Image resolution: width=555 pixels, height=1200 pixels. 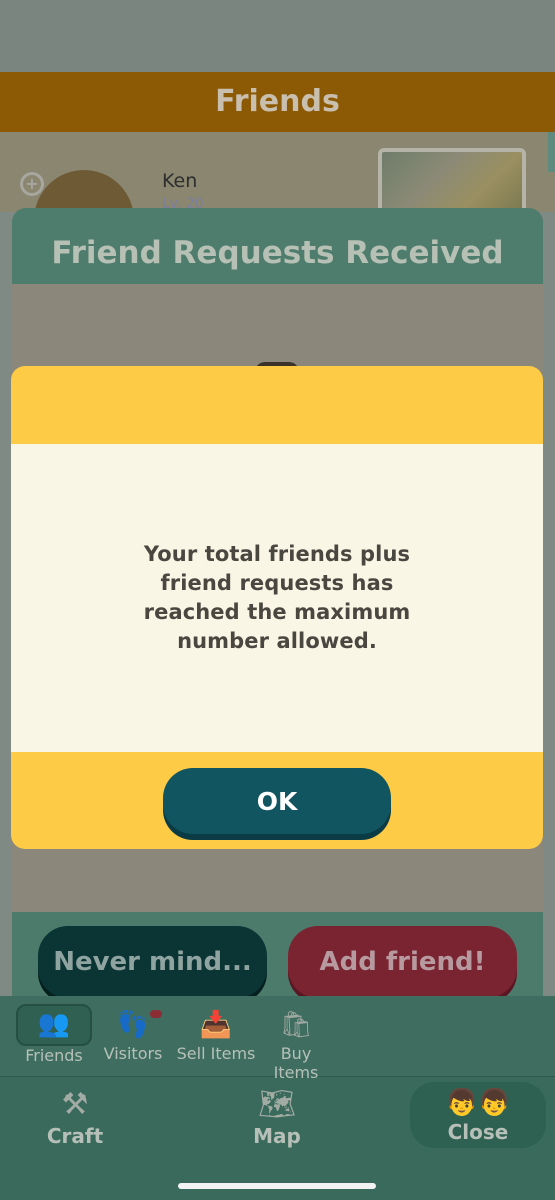 What do you see at coordinates (54, 1055) in the screenshot?
I see `tab-friends-label: Friends` at bounding box center [54, 1055].